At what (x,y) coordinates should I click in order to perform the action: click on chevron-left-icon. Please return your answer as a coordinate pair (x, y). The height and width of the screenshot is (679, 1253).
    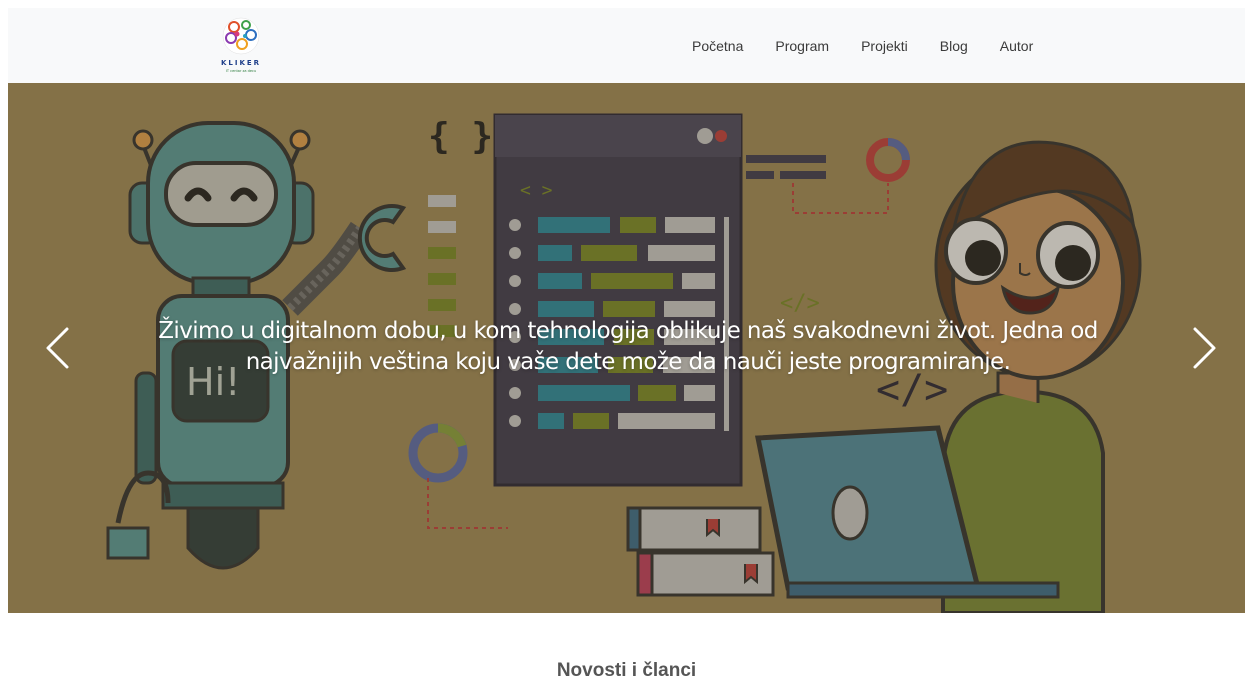
    Looking at the image, I should click on (57, 348).